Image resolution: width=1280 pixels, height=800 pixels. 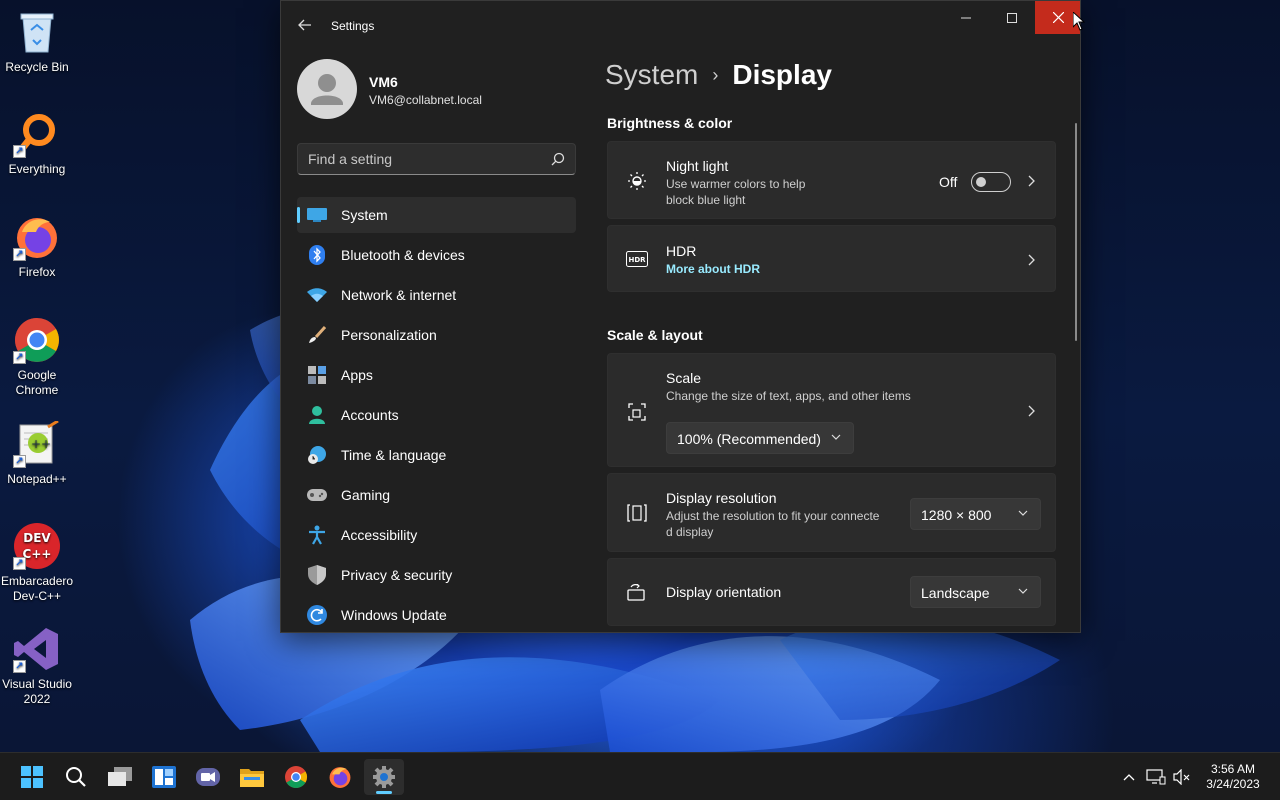 I want to click on title-bar: Settings, so click(x=680, y=25).